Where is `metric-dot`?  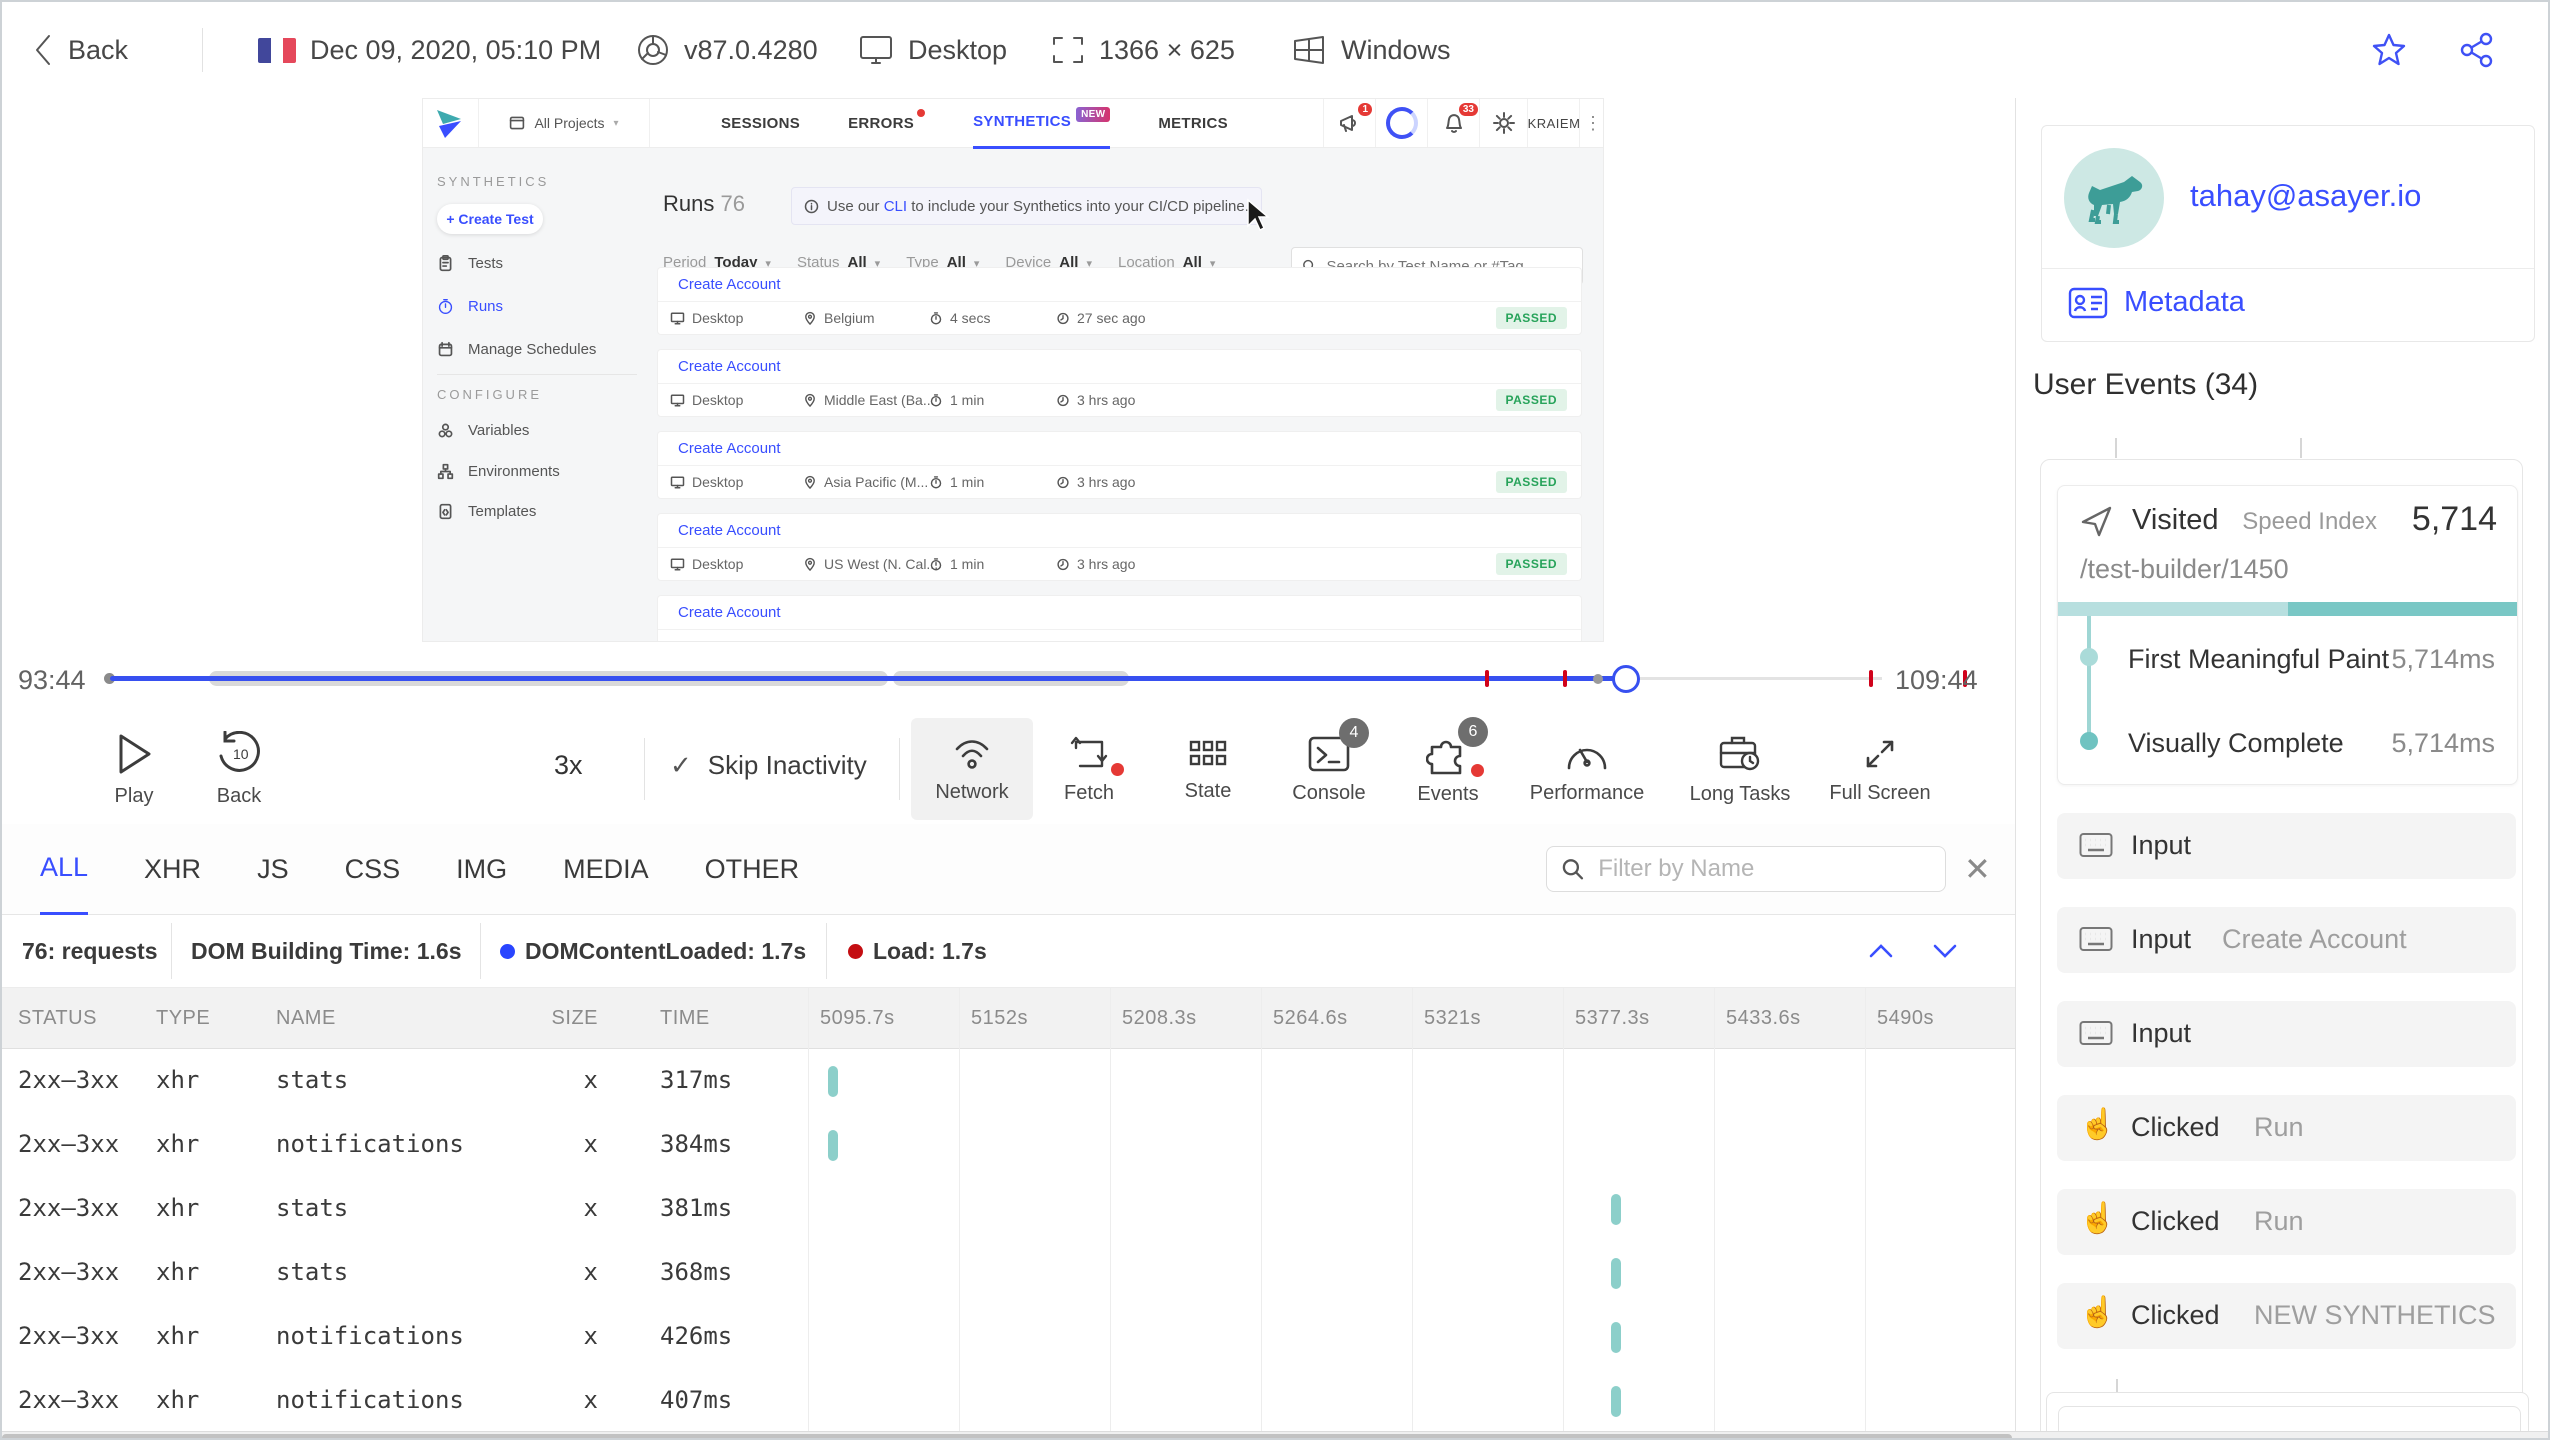 metric-dot is located at coordinates (2089, 741).